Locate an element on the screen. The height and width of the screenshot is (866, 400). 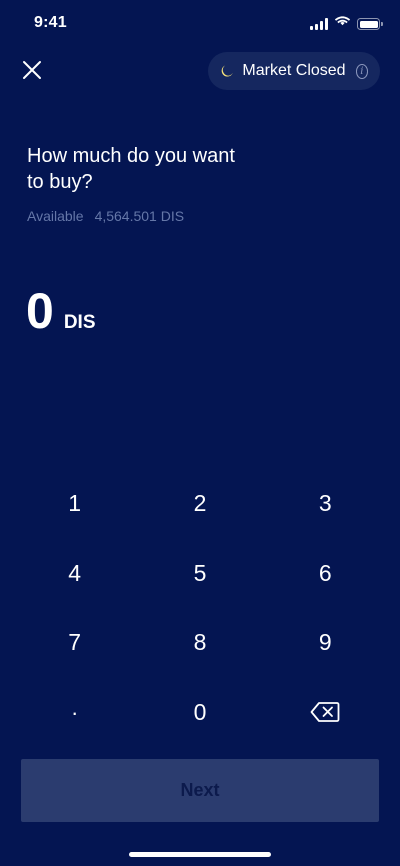
battery-icon is located at coordinates (370, 24).